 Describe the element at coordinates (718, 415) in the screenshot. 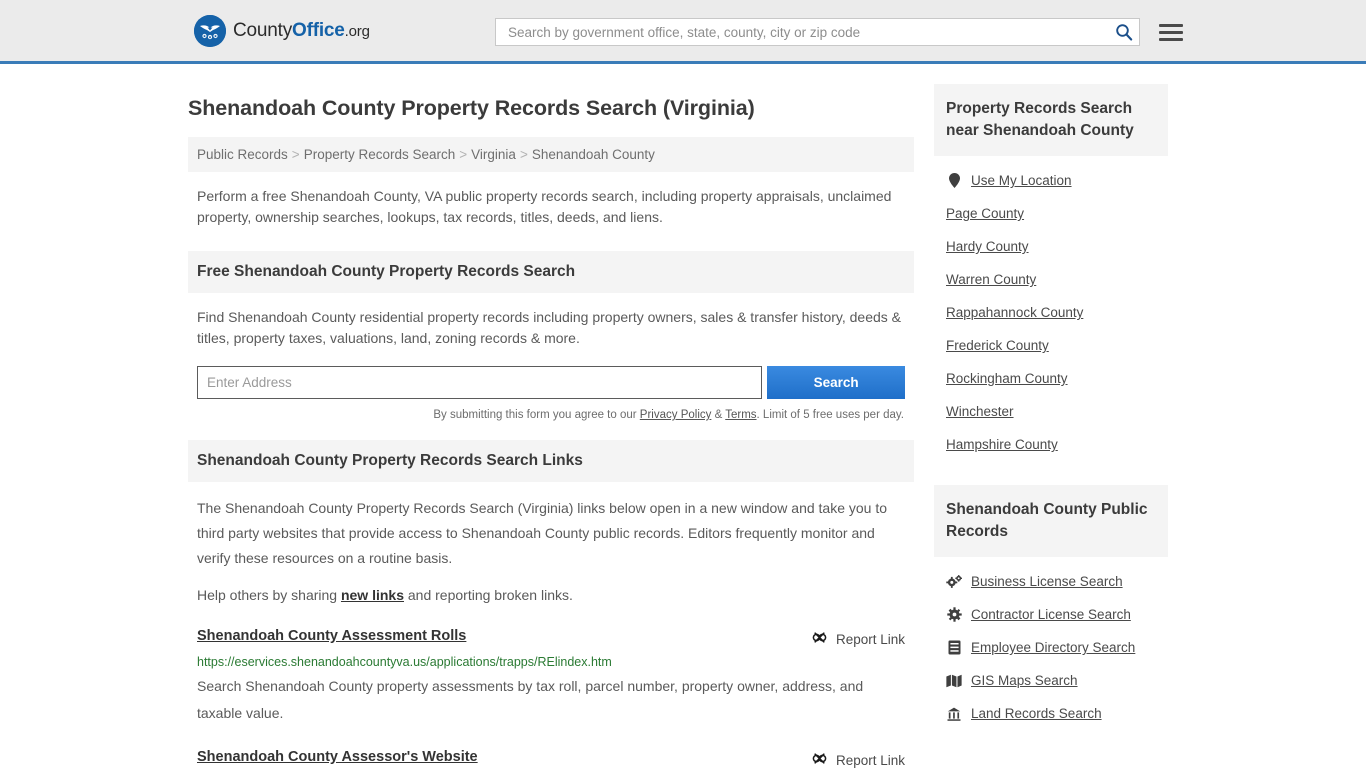

I see `disclaimer-amp: &` at that location.